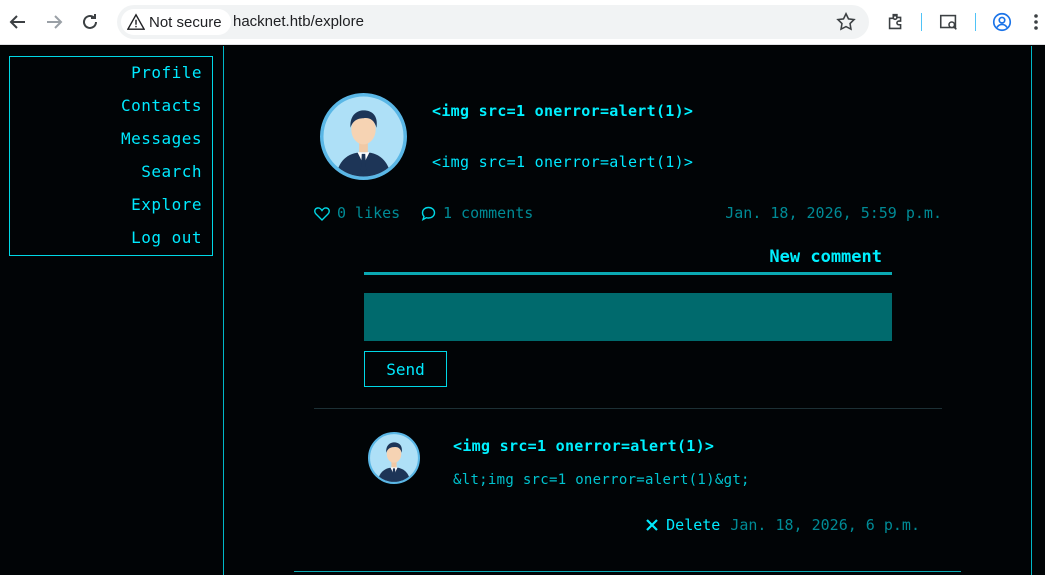 Image resolution: width=1045 pixels, height=575 pixels. Describe the element at coordinates (493, 22) in the screenshot. I see `address-bar: Not secure hacknet.htb/explore` at that location.